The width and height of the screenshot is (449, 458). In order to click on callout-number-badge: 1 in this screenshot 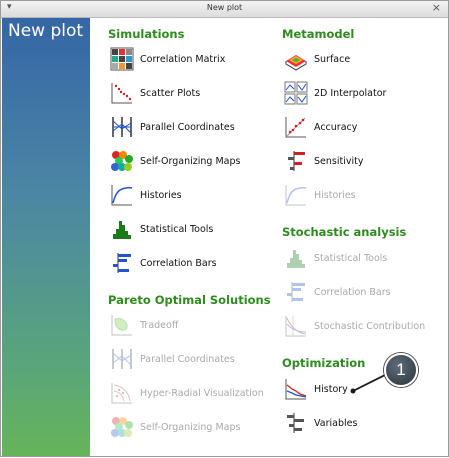, I will do `click(401, 370)`.